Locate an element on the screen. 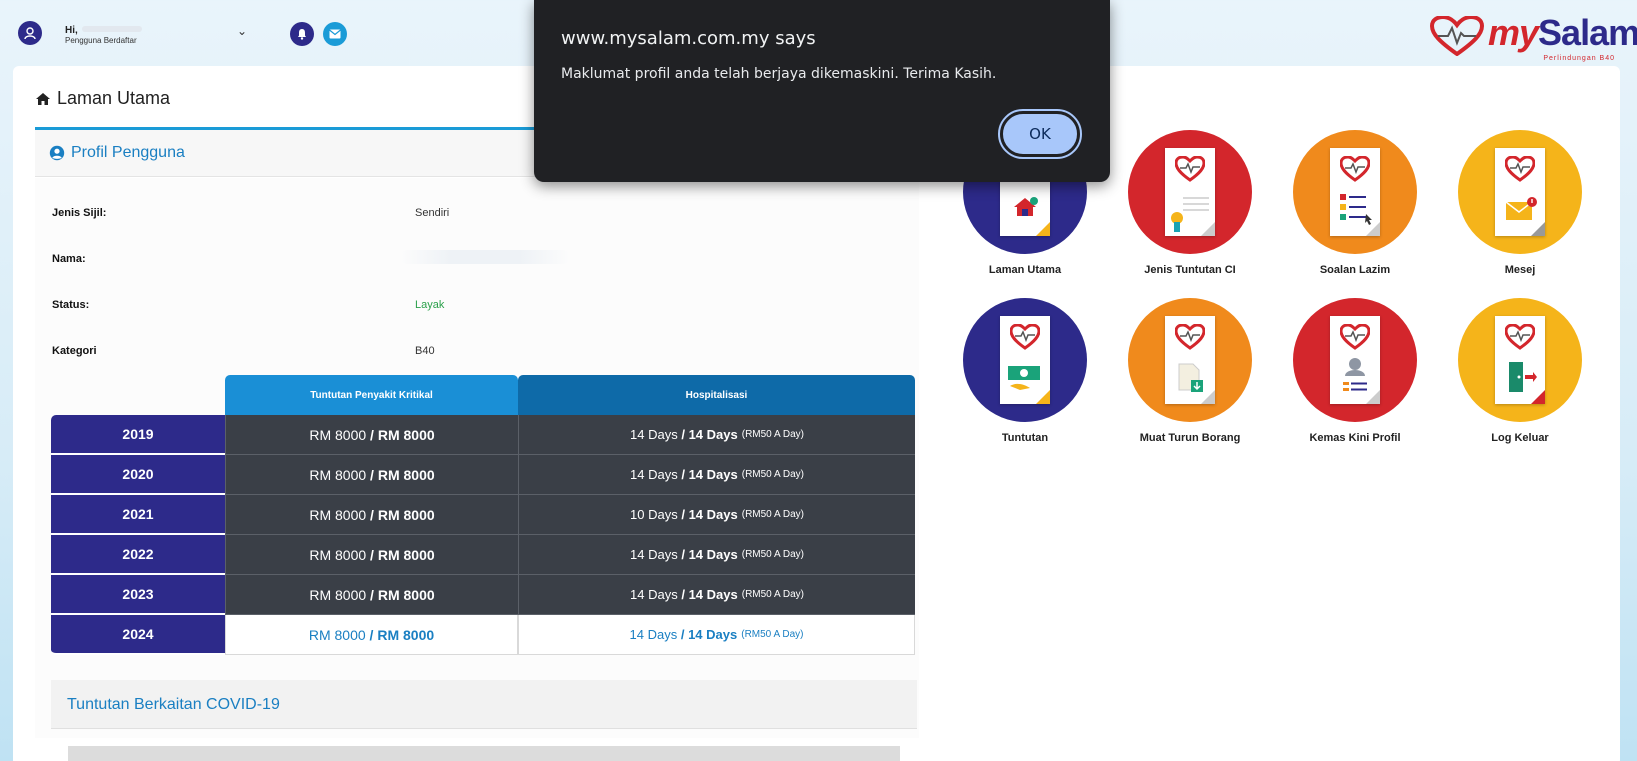  ok-button: OK is located at coordinates (1040, 134).